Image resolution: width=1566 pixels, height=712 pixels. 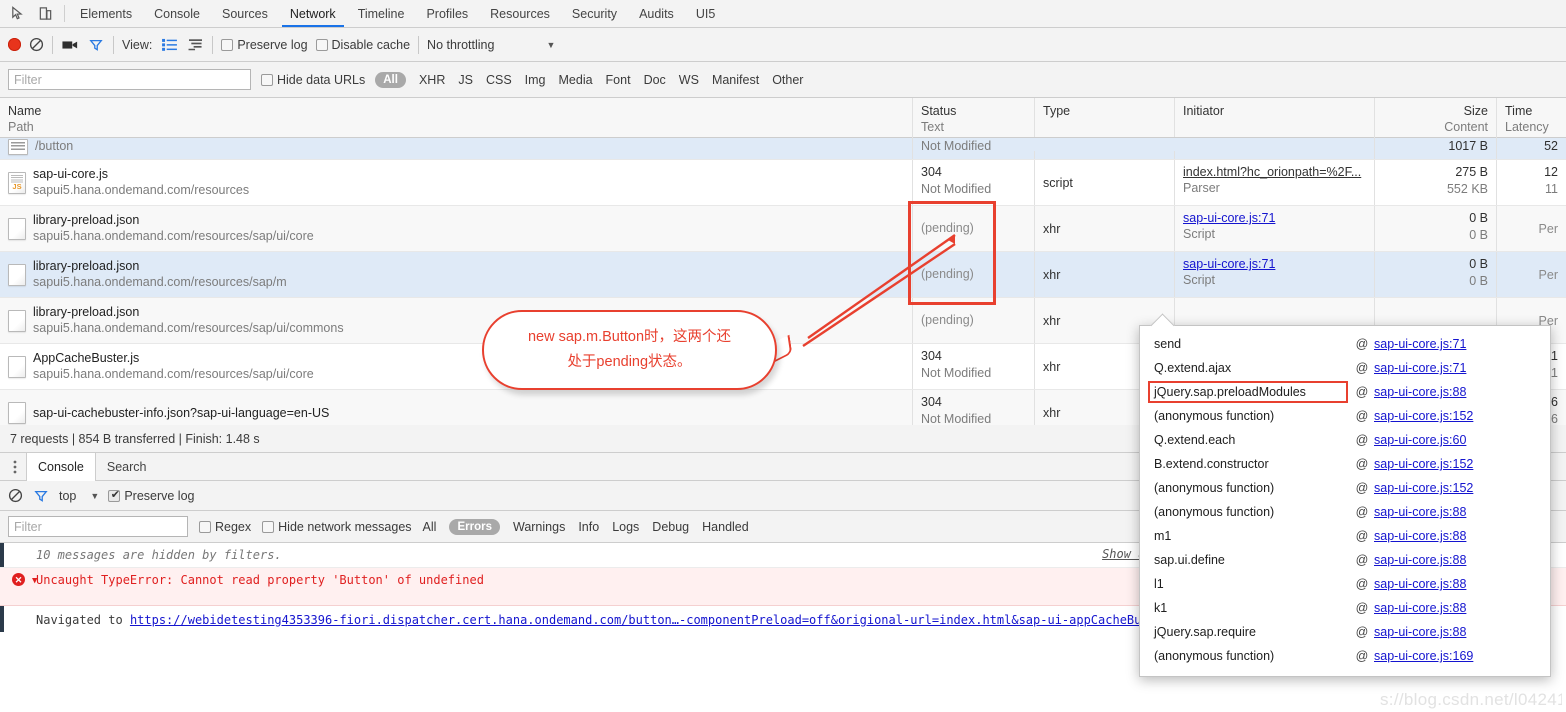 I want to click on clear-icon, so click(x=36, y=44).